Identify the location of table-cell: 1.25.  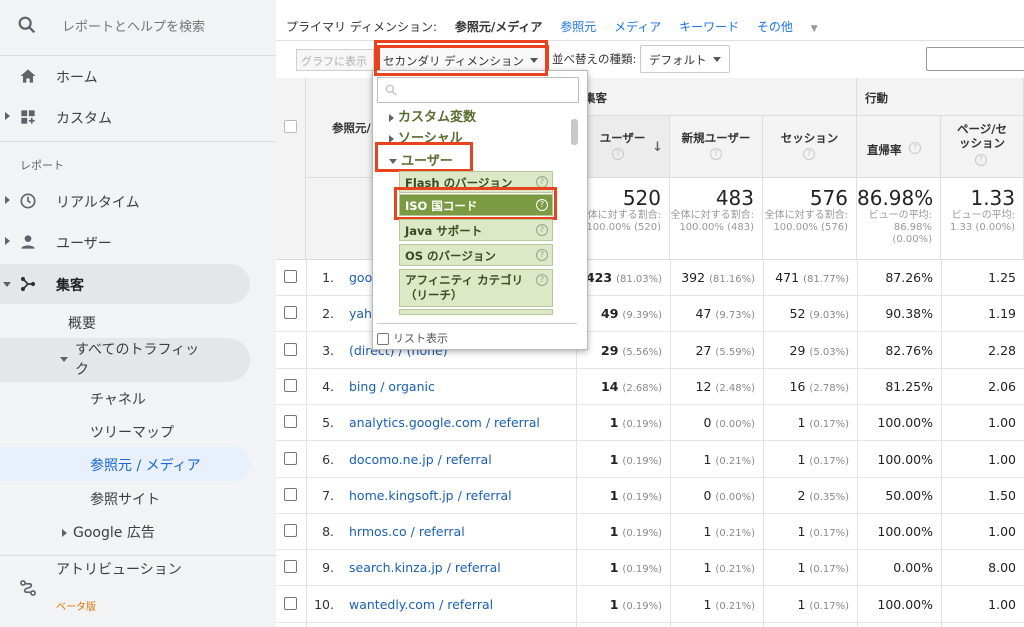
(956, 277).